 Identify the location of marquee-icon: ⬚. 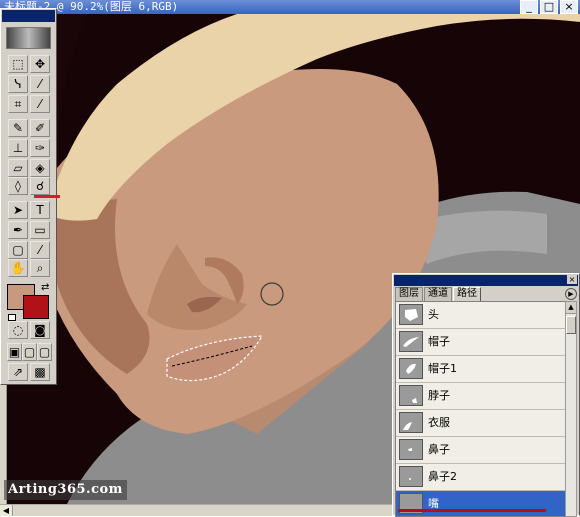
(18, 64).